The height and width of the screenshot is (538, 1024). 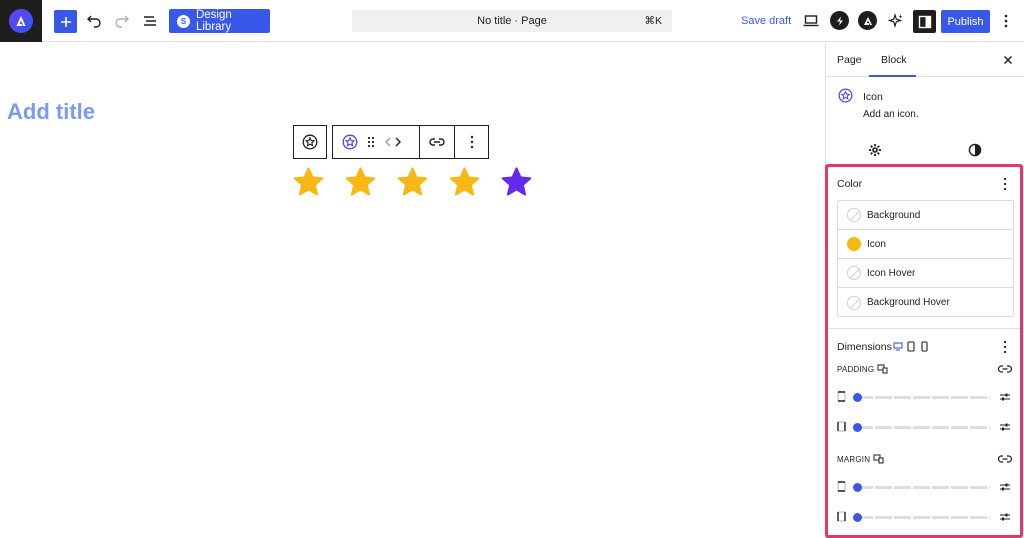 I want to click on color-item-background: Background, so click(x=925, y=215).